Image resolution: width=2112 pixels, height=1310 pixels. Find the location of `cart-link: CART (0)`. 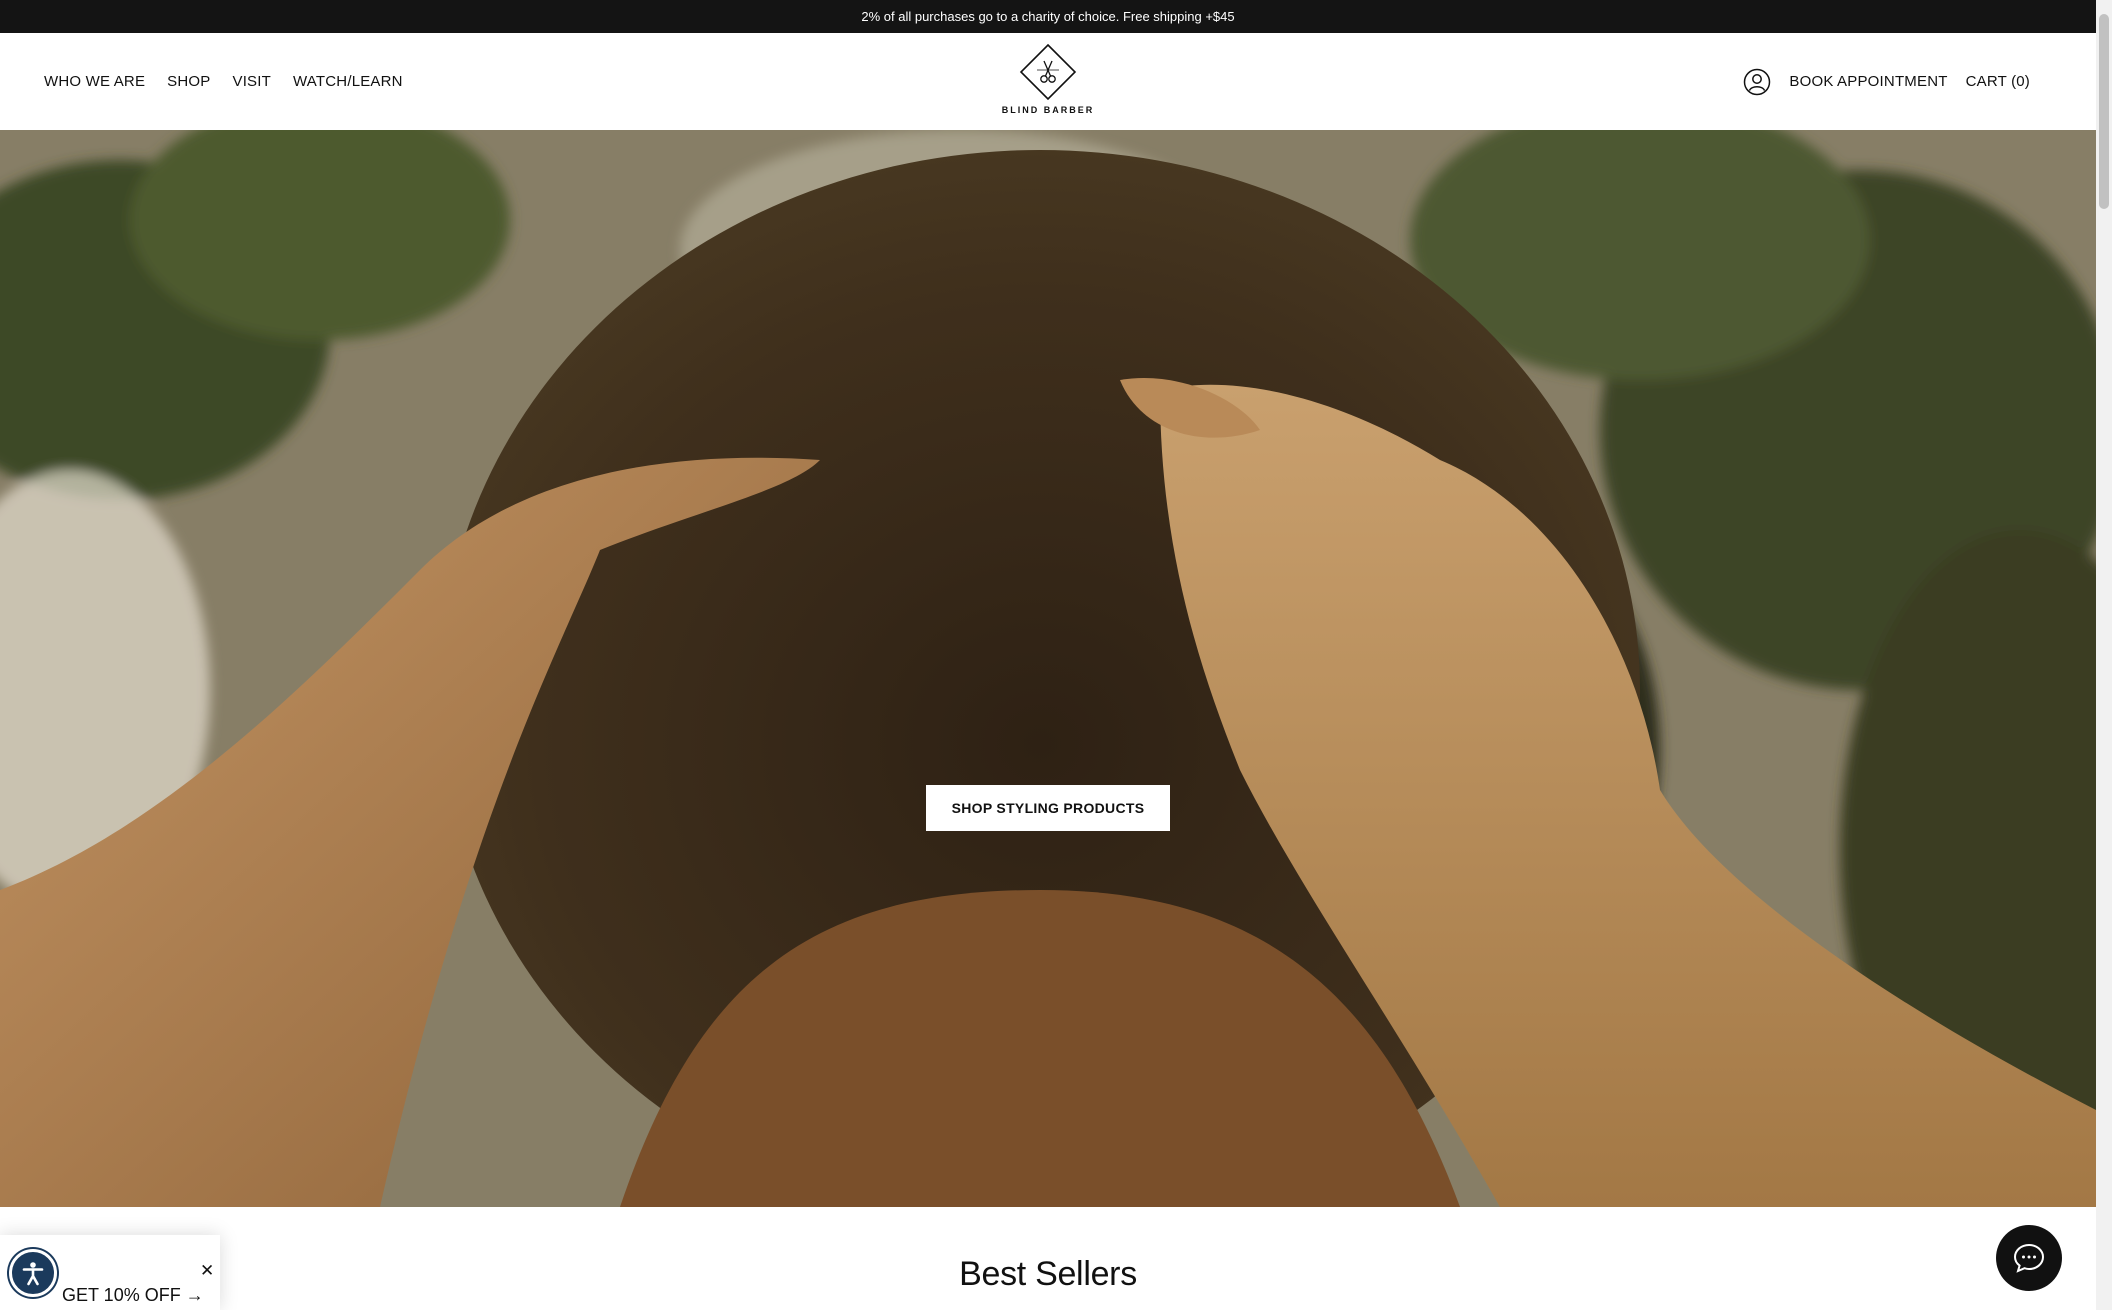

cart-link: CART (0) is located at coordinates (1998, 81).